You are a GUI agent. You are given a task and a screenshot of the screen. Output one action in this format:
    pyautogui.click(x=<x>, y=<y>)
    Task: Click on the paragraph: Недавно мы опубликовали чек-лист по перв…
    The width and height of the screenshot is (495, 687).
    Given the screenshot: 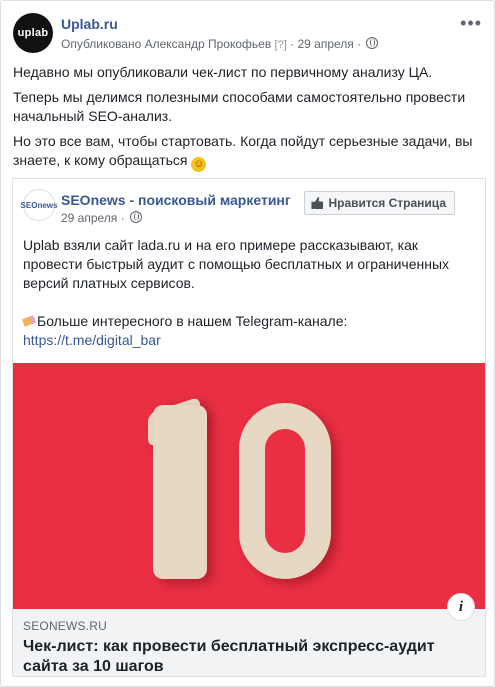 What is the action you would take?
    pyautogui.click(x=223, y=72)
    